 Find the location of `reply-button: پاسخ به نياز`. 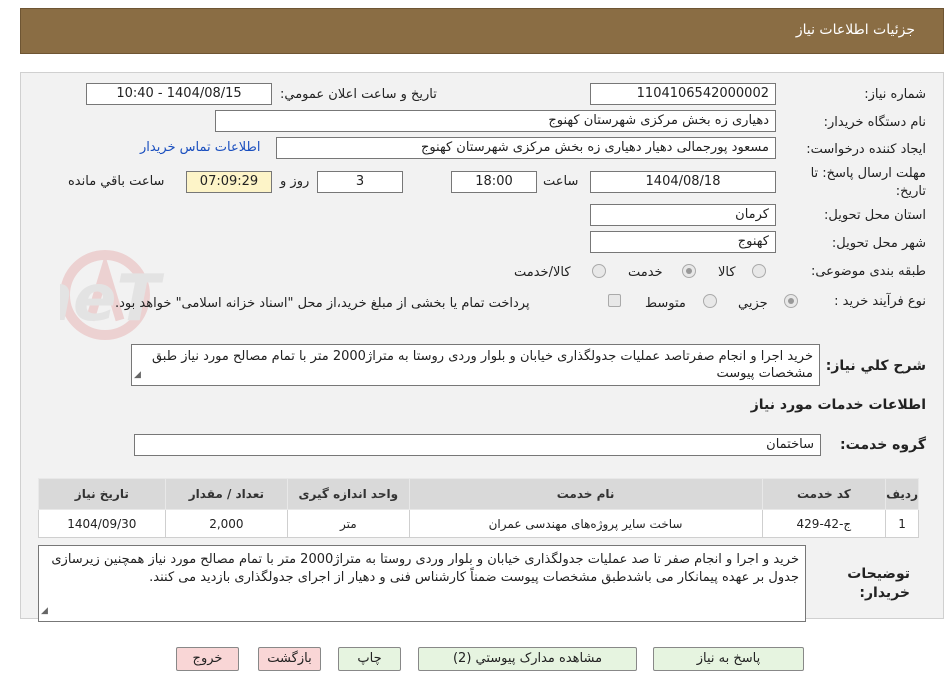

reply-button: پاسخ به نياز is located at coordinates (728, 659).